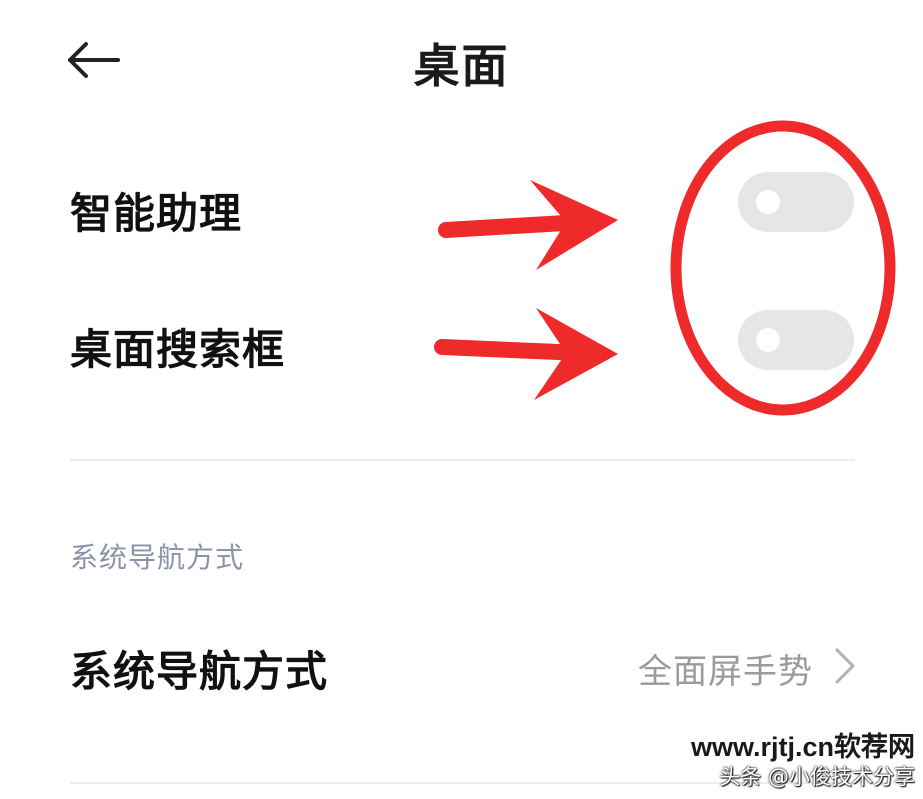  What do you see at coordinates (817, 777) in the screenshot?
I see `watermark-author: 头条 @小俊技术分享` at bounding box center [817, 777].